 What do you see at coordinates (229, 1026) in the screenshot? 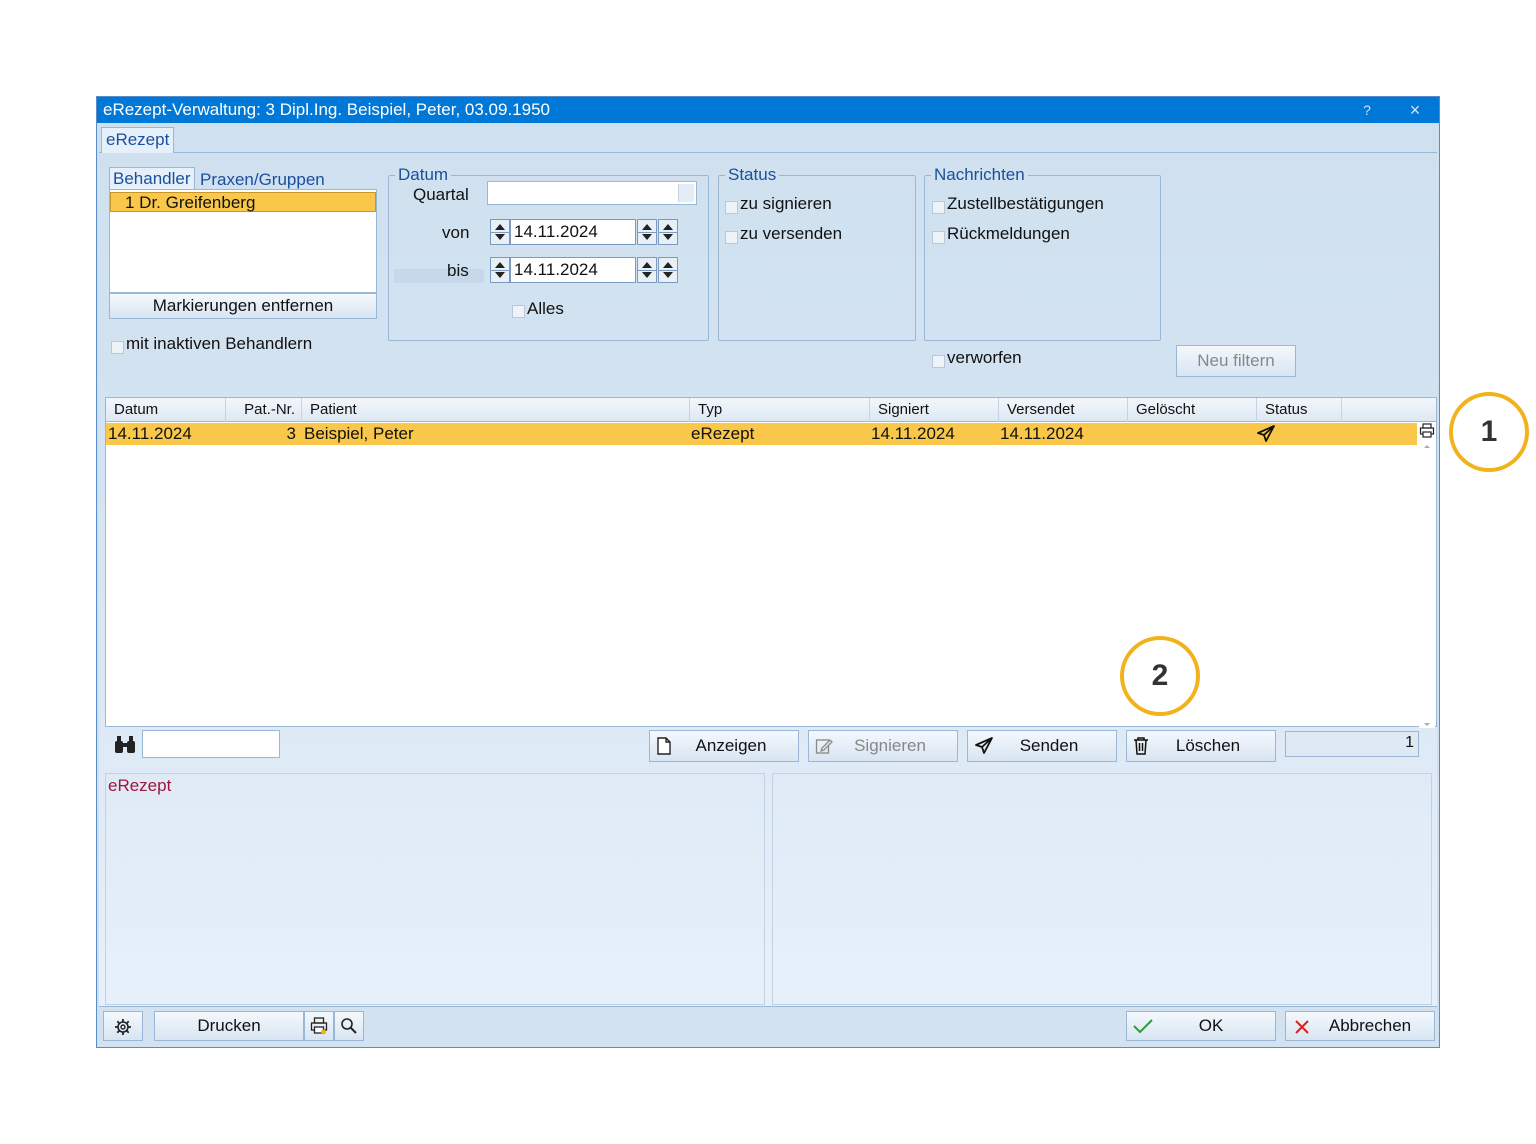
I see `drucken-button: Drucken` at bounding box center [229, 1026].